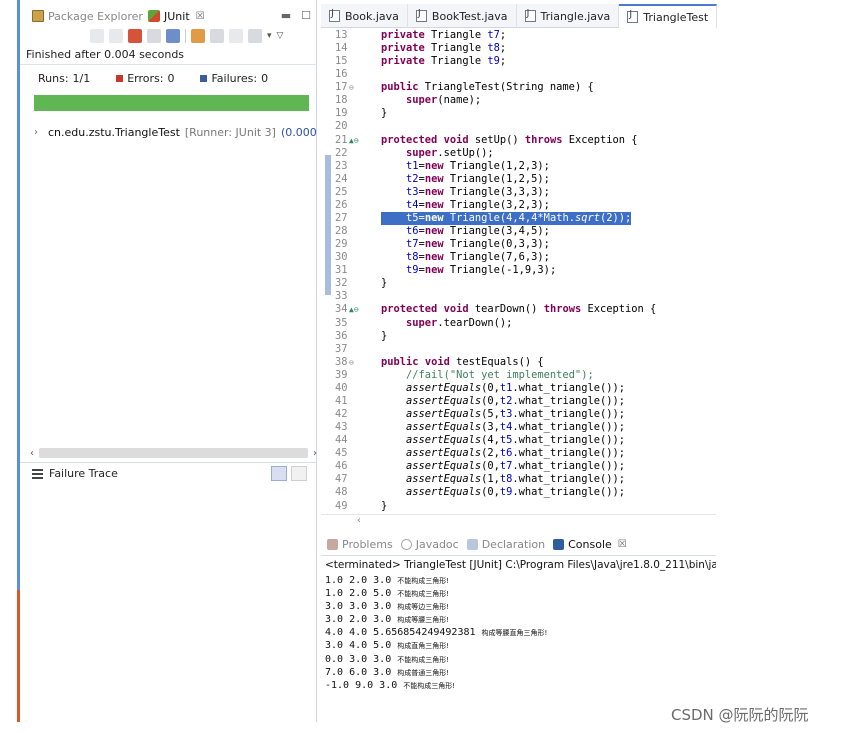  Describe the element at coordinates (81, 78) in the screenshot. I see `runs-value: 1/1` at that location.